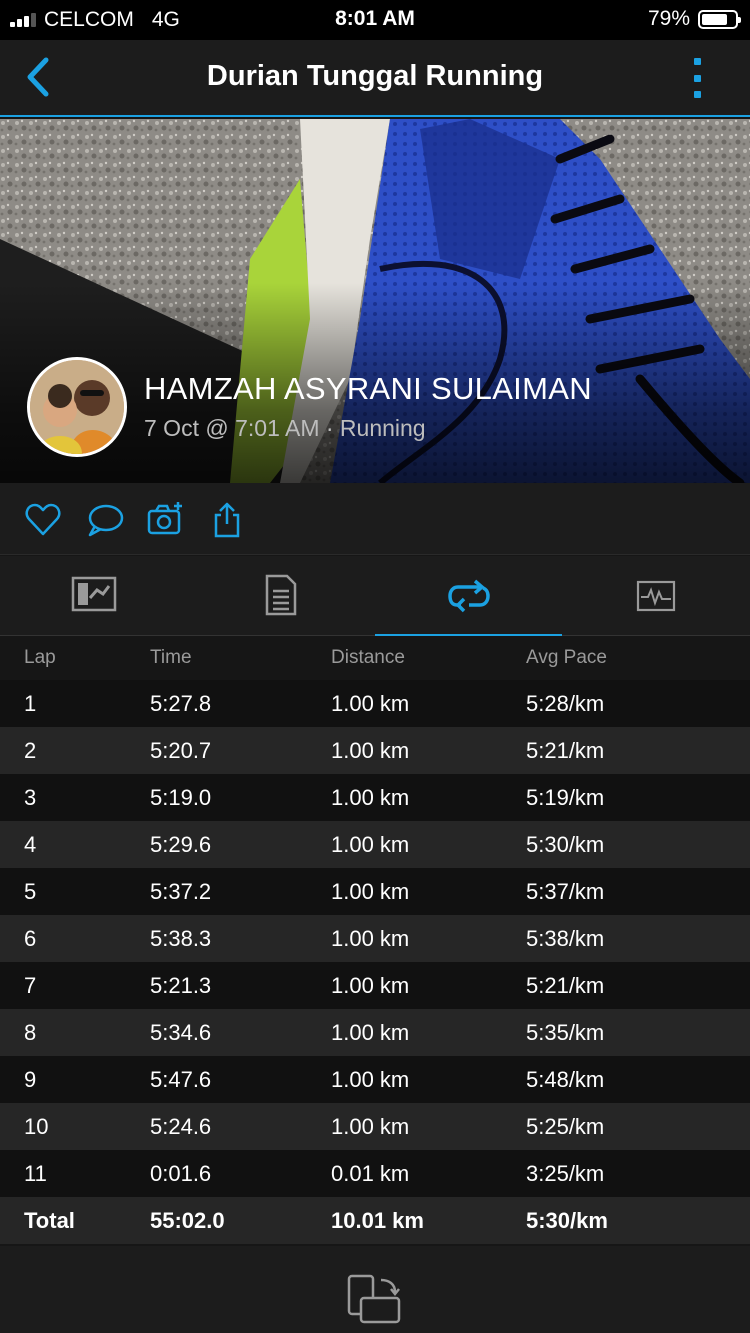 This screenshot has width=750, height=1333. I want to click on table-row: 7 5:21.3 1.00 km 5:21/km, so click(375, 985).